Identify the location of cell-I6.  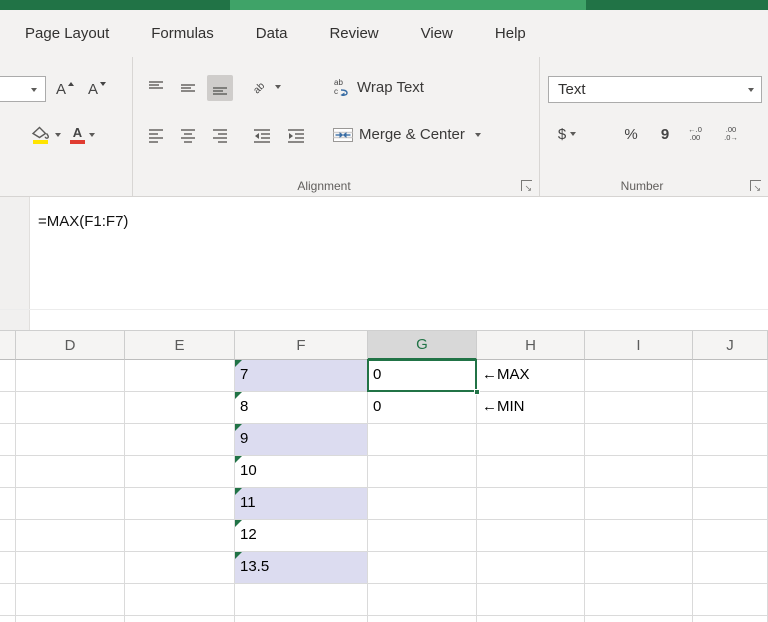
(639, 536).